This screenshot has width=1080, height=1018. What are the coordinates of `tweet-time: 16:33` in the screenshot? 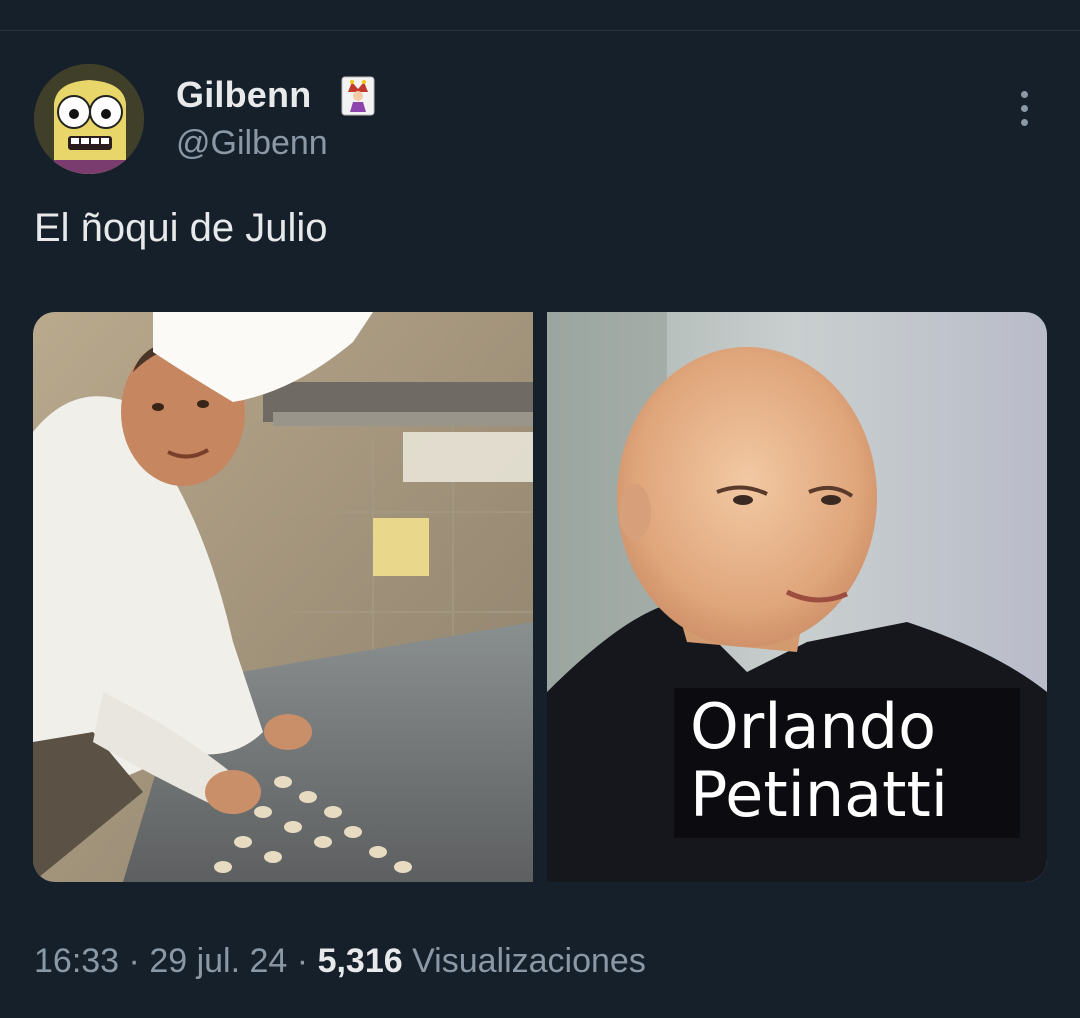 It's located at (76, 961).